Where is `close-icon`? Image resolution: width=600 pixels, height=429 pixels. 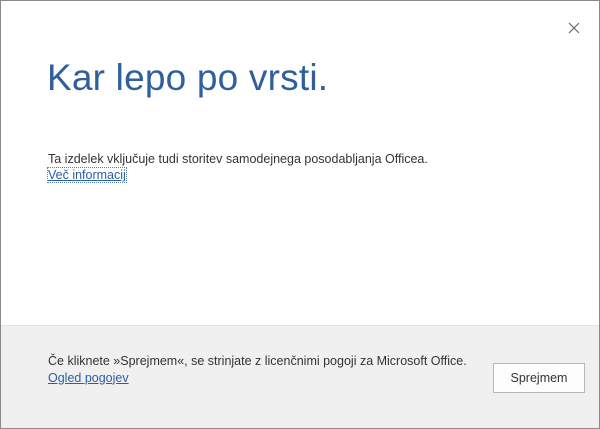 close-icon is located at coordinates (574, 28).